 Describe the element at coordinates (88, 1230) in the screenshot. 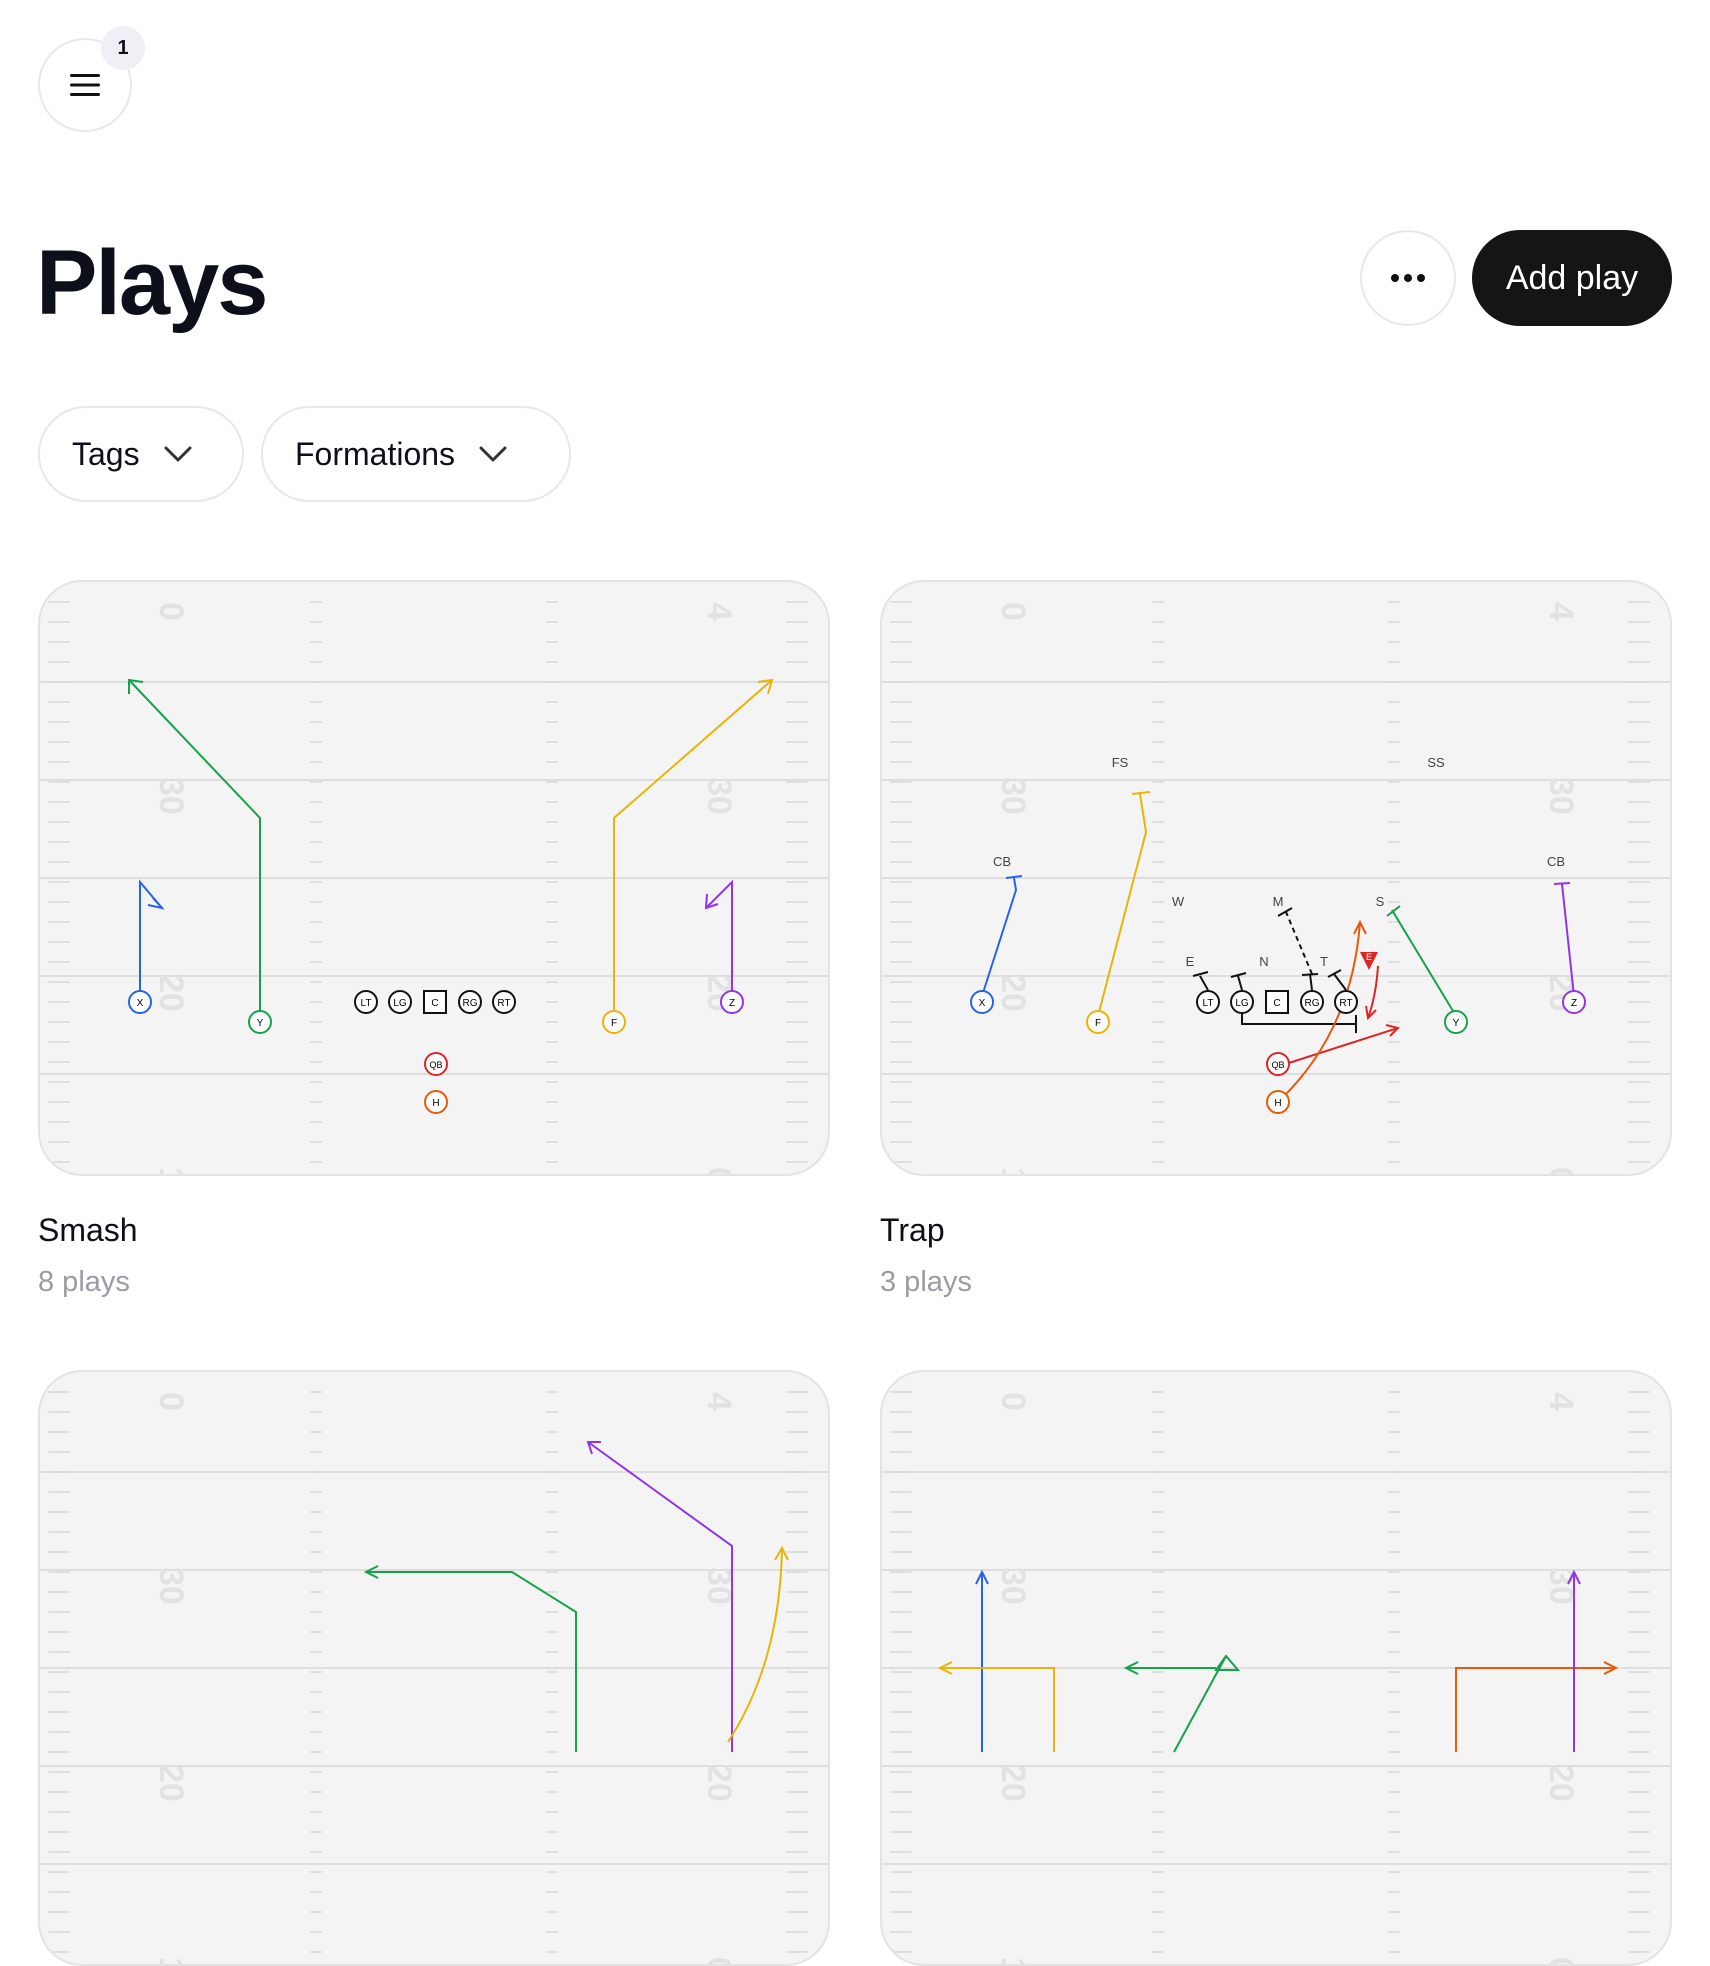

I see `play-title: Smash` at that location.